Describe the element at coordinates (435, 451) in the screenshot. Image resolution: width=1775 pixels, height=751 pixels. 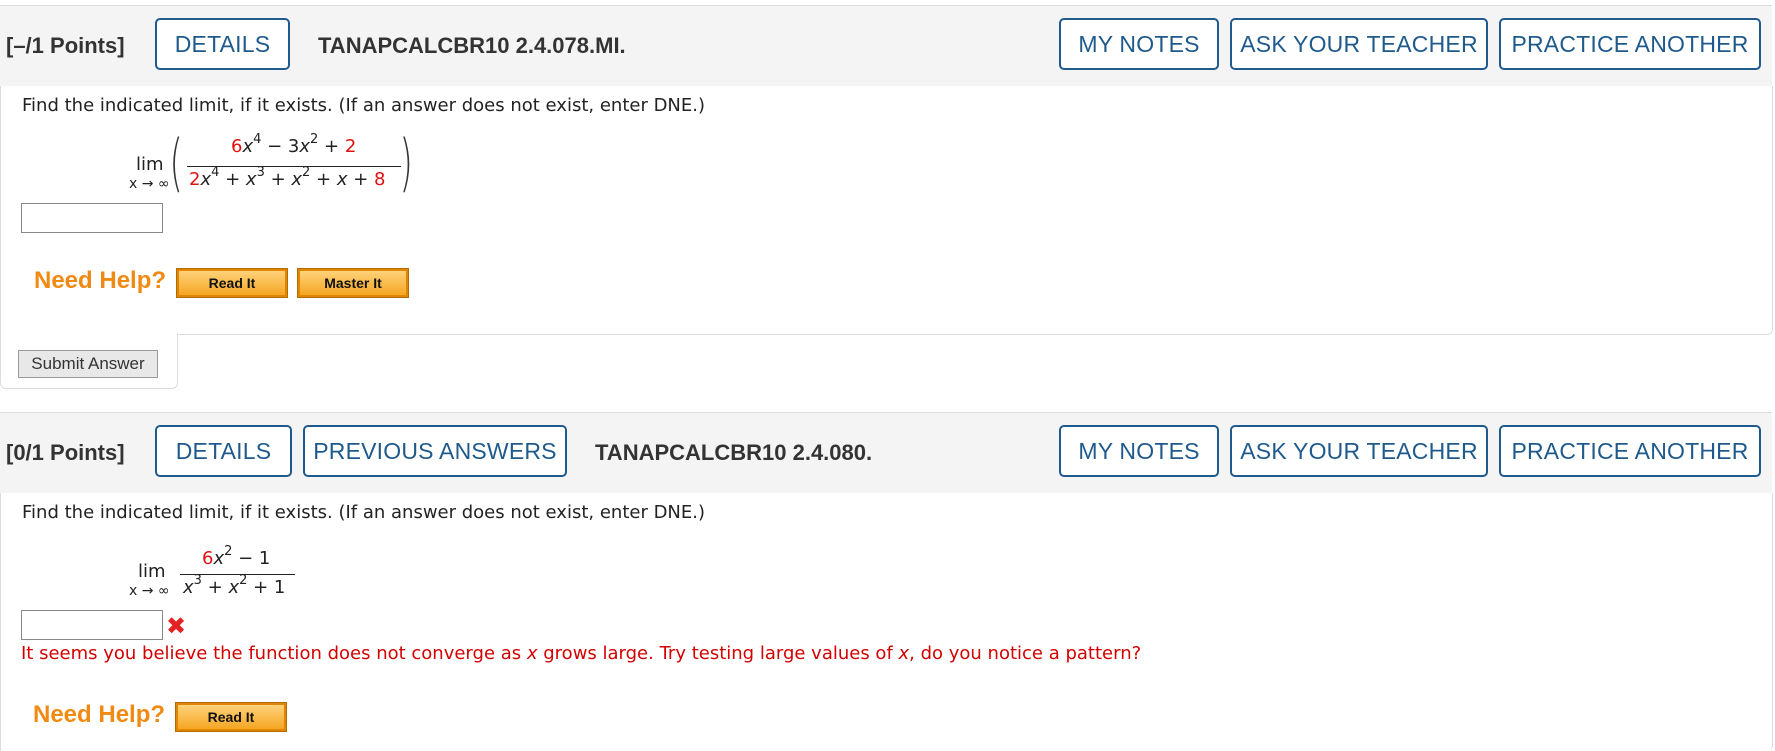
I see `previous-answers-button: PREVIOUS ANSWERS` at that location.